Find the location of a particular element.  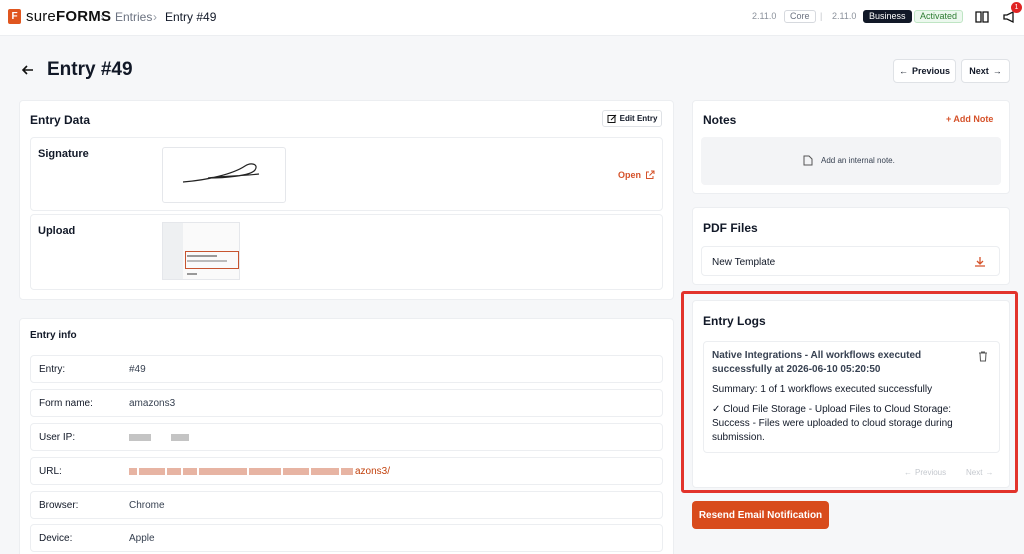

next-entry-button: Next → is located at coordinates (985, 71).